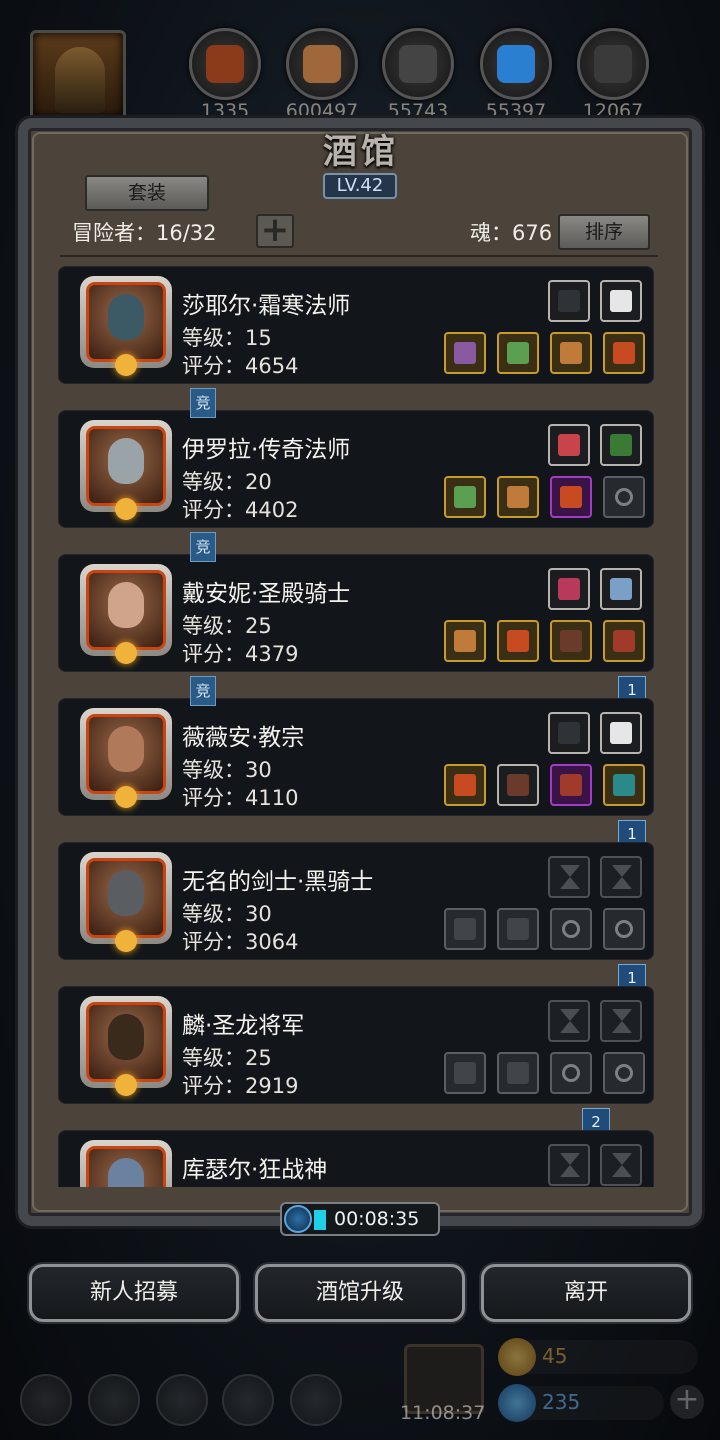 The width and height of the screenshot is (720, 1440). What do you see at coordinates (418, 64) in the screenshot?
I see `resource-iron-icon` at bounding box center [418, 64].